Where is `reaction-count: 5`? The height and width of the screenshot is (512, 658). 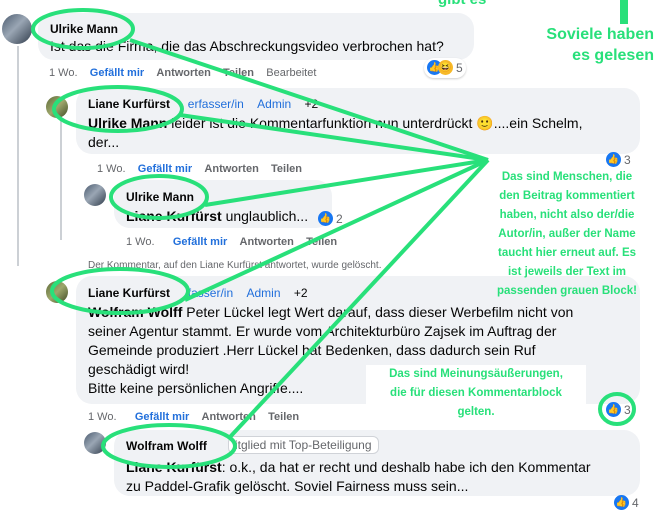
reaction-count: 5 is located at coordinates (459, 67).